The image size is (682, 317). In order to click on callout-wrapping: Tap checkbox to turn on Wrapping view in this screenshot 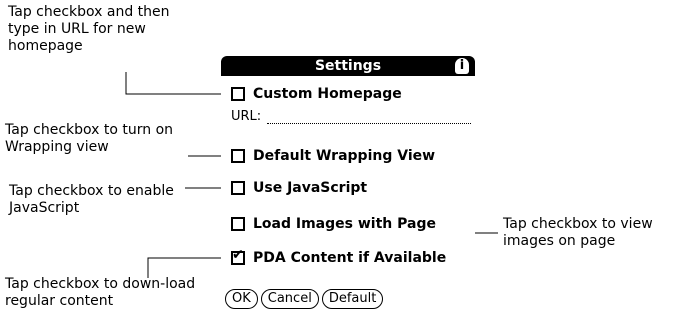, I will do `click(89, 138)`.